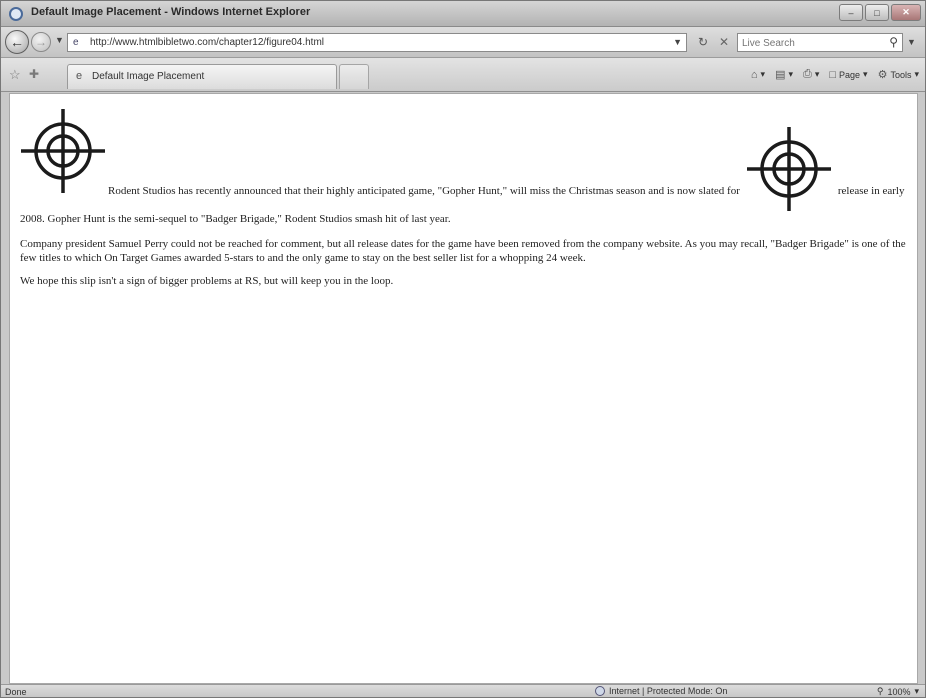  I want to click on search-options-dropdown-icon: ▼, so click(911, 42).